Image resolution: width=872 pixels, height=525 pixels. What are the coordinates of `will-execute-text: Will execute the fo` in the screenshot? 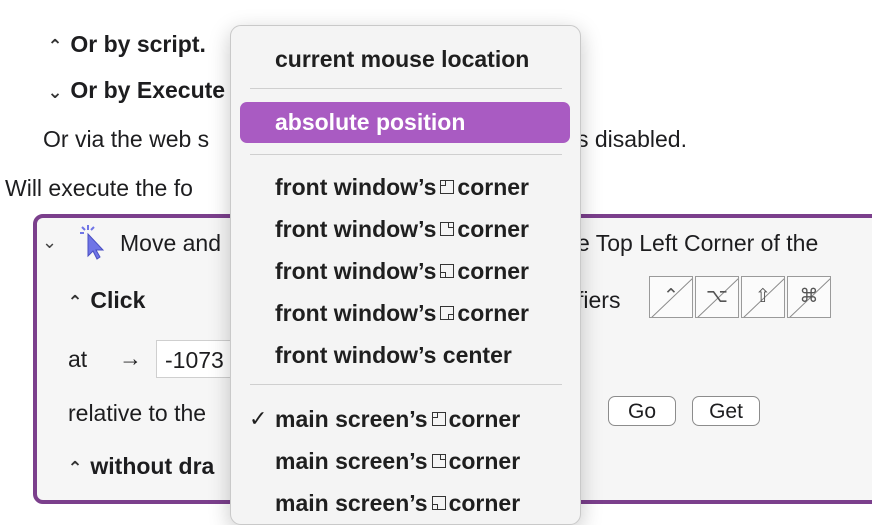 It's located at (99, 188).